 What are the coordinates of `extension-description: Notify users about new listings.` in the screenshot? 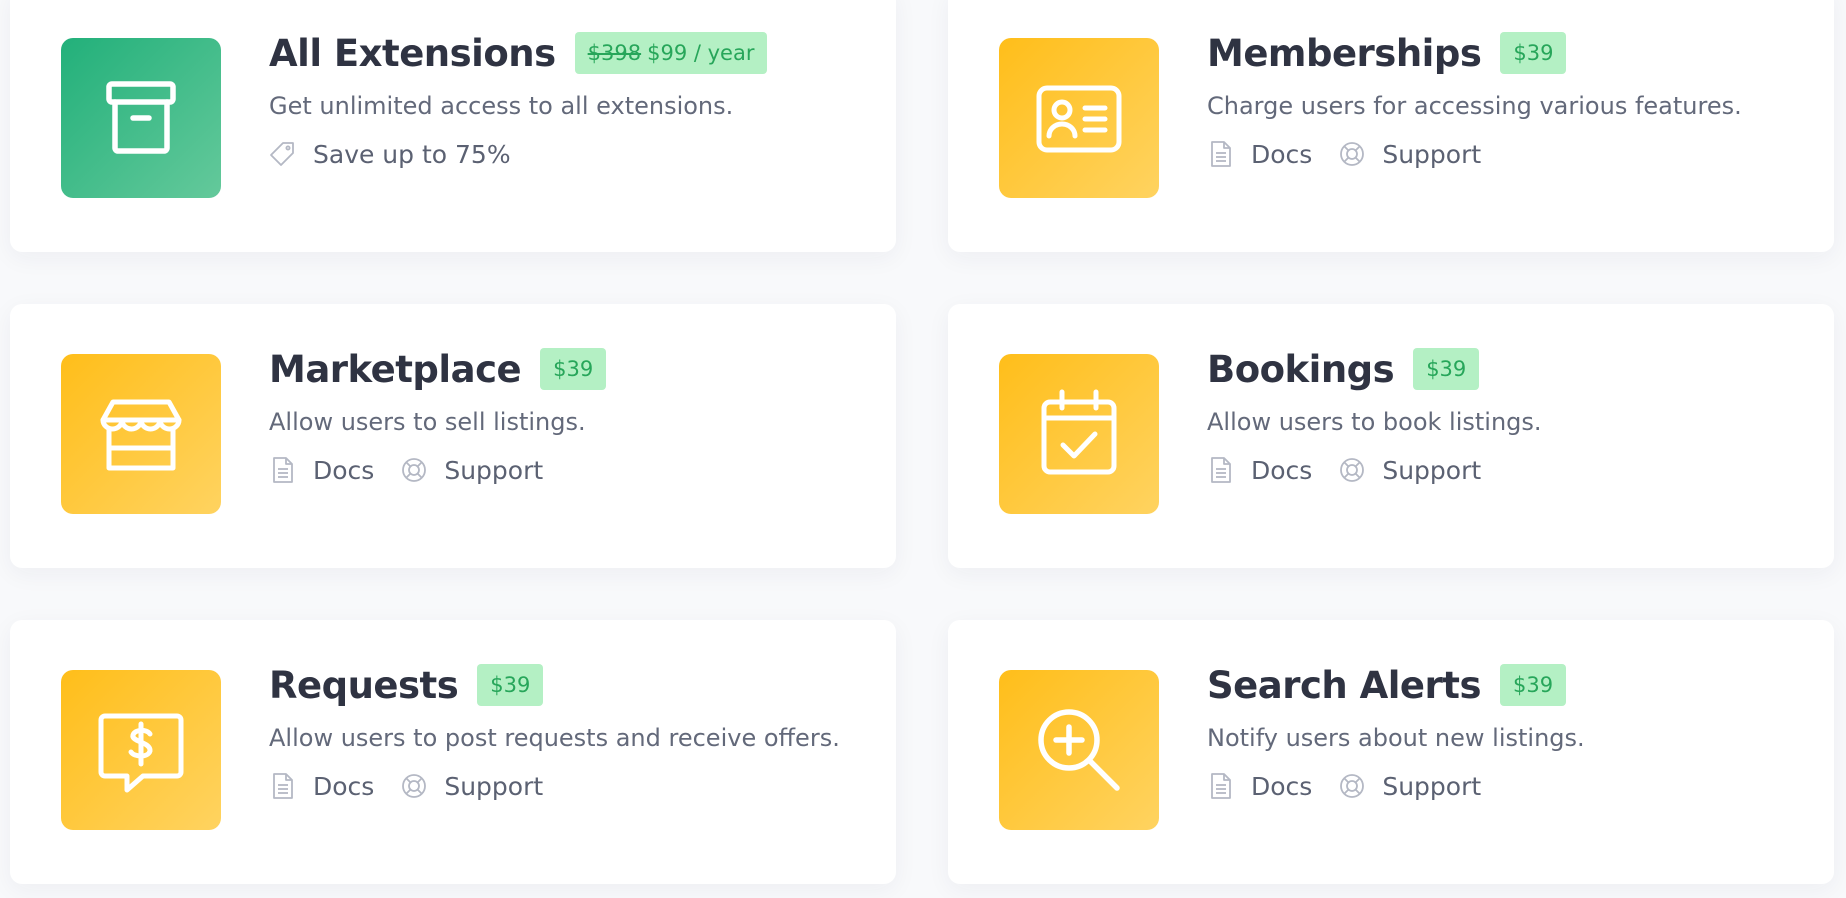 It's located at (1396, 738).